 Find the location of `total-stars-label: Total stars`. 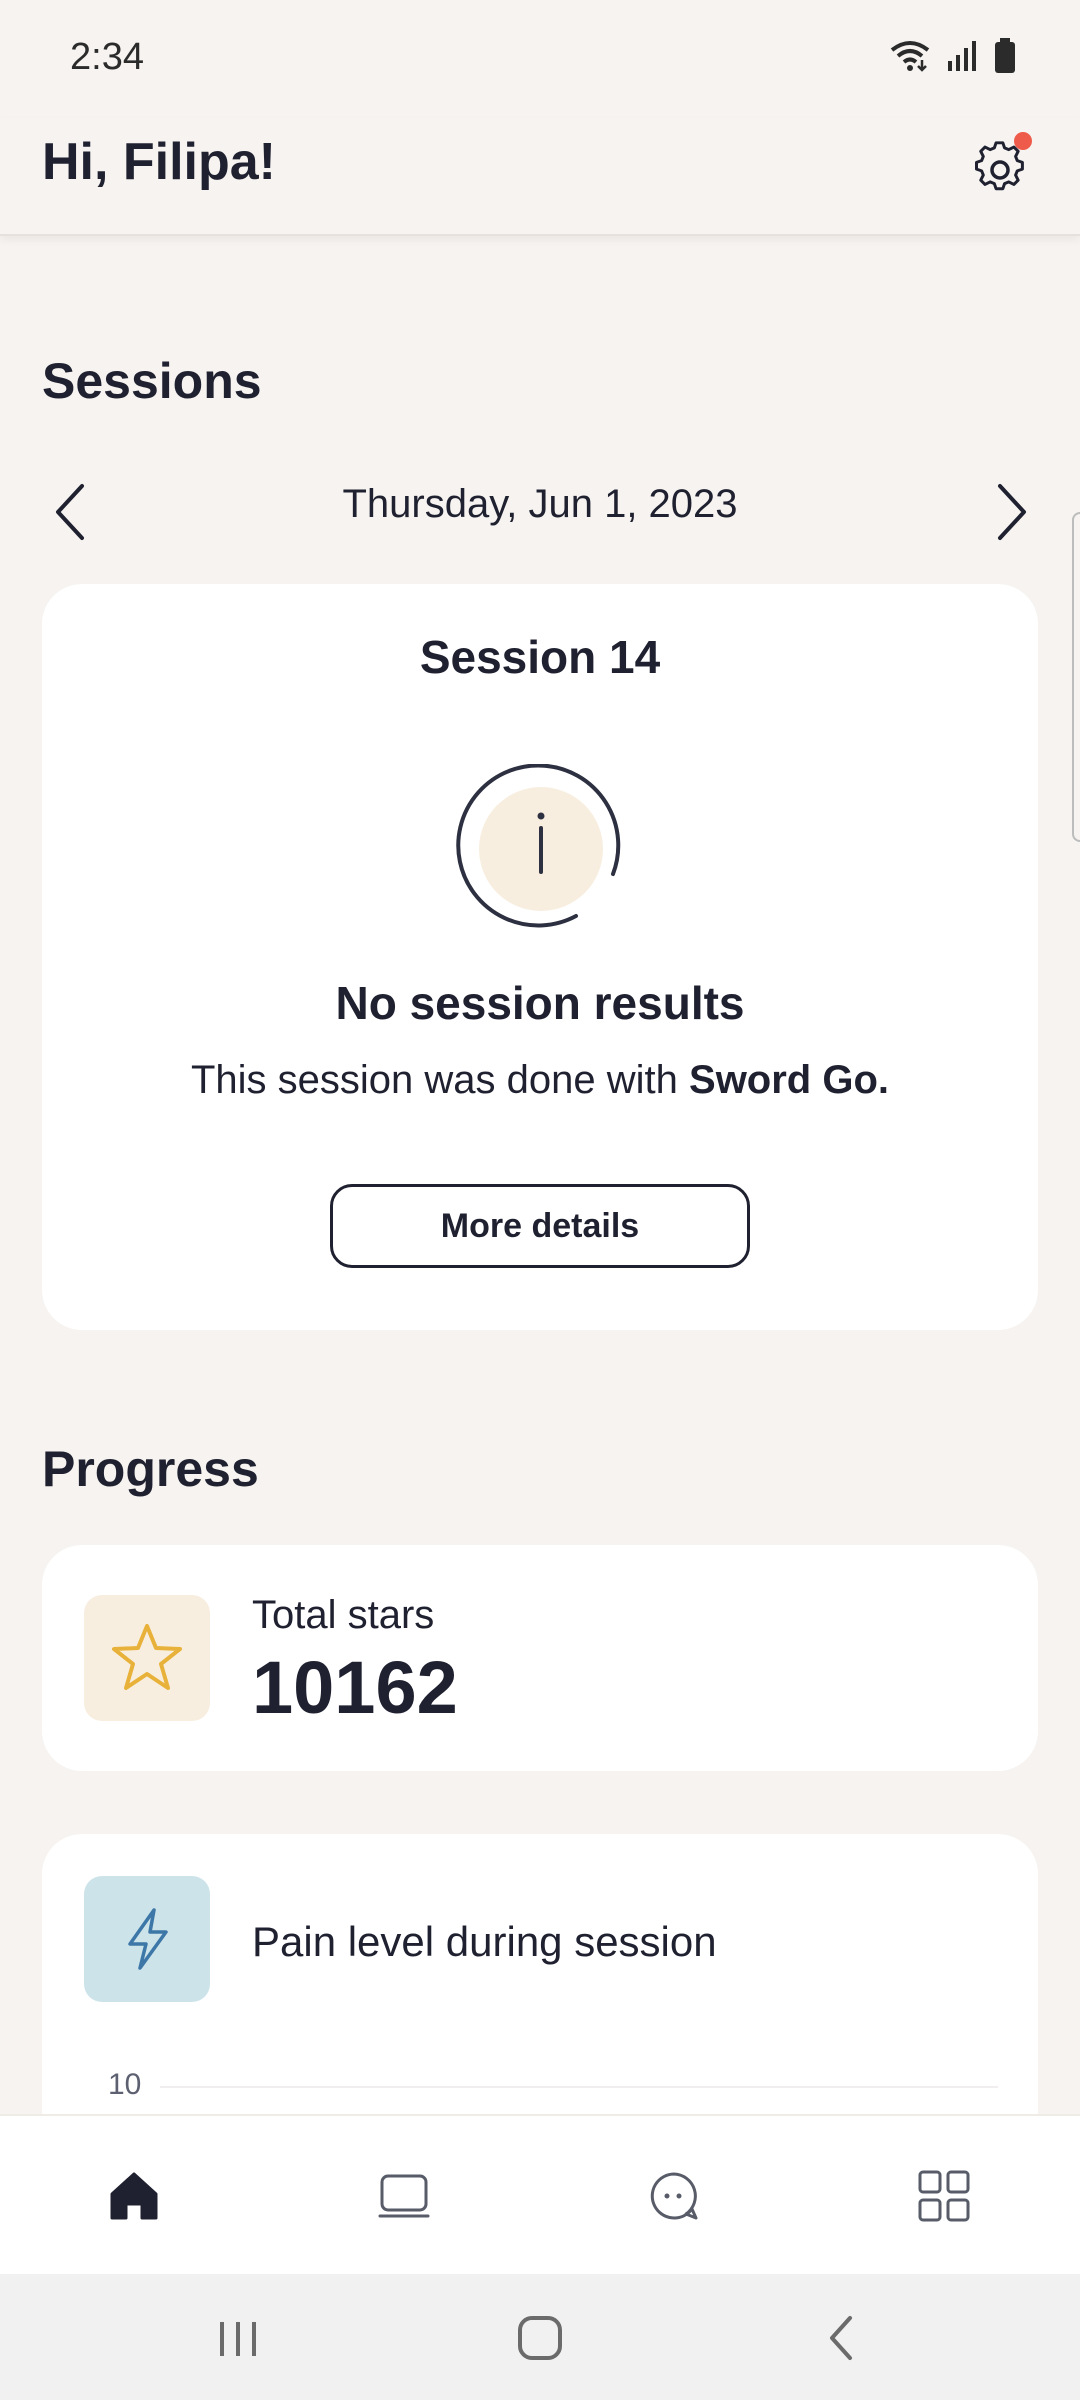

total-stars-label: Total stars is located at coordinates (343, 1615).